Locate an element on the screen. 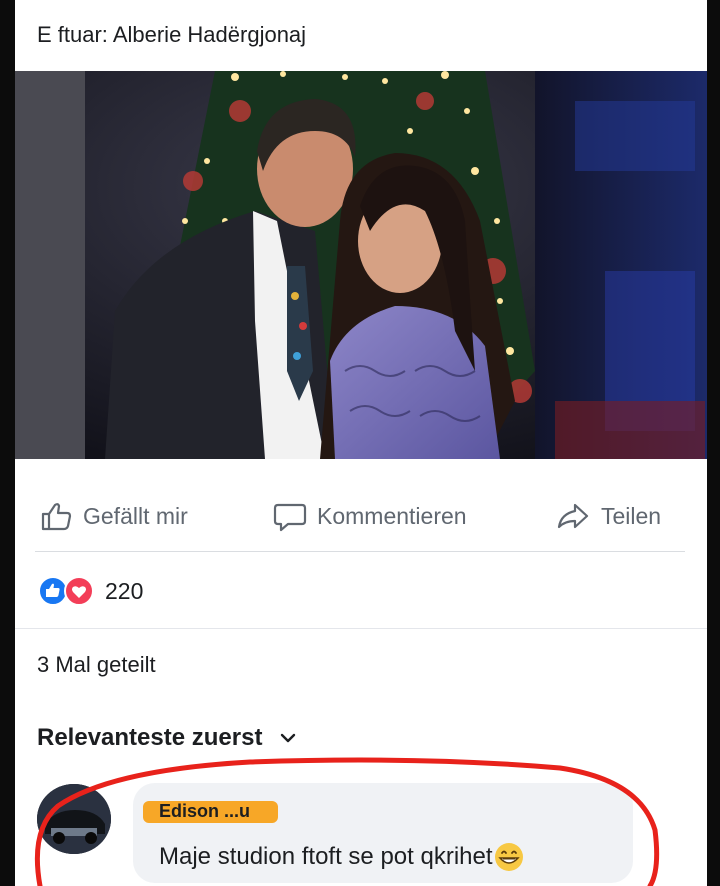 The height and width of the screenshot is (886, 720). reaction-count: 220 is located at coordinates (124, 590).